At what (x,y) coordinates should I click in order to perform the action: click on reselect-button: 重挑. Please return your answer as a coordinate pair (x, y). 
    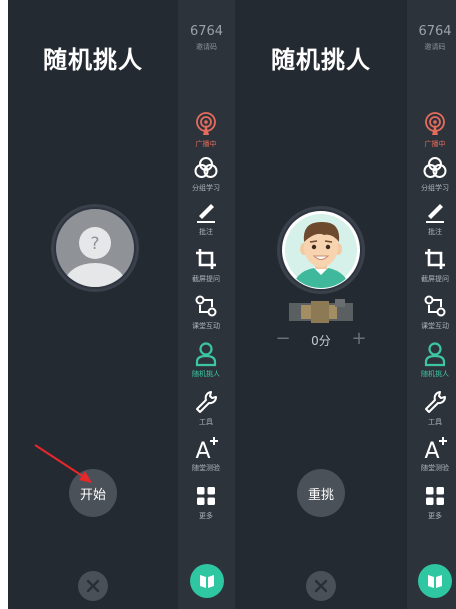
    Looking at the image, I should click on (321, 493).